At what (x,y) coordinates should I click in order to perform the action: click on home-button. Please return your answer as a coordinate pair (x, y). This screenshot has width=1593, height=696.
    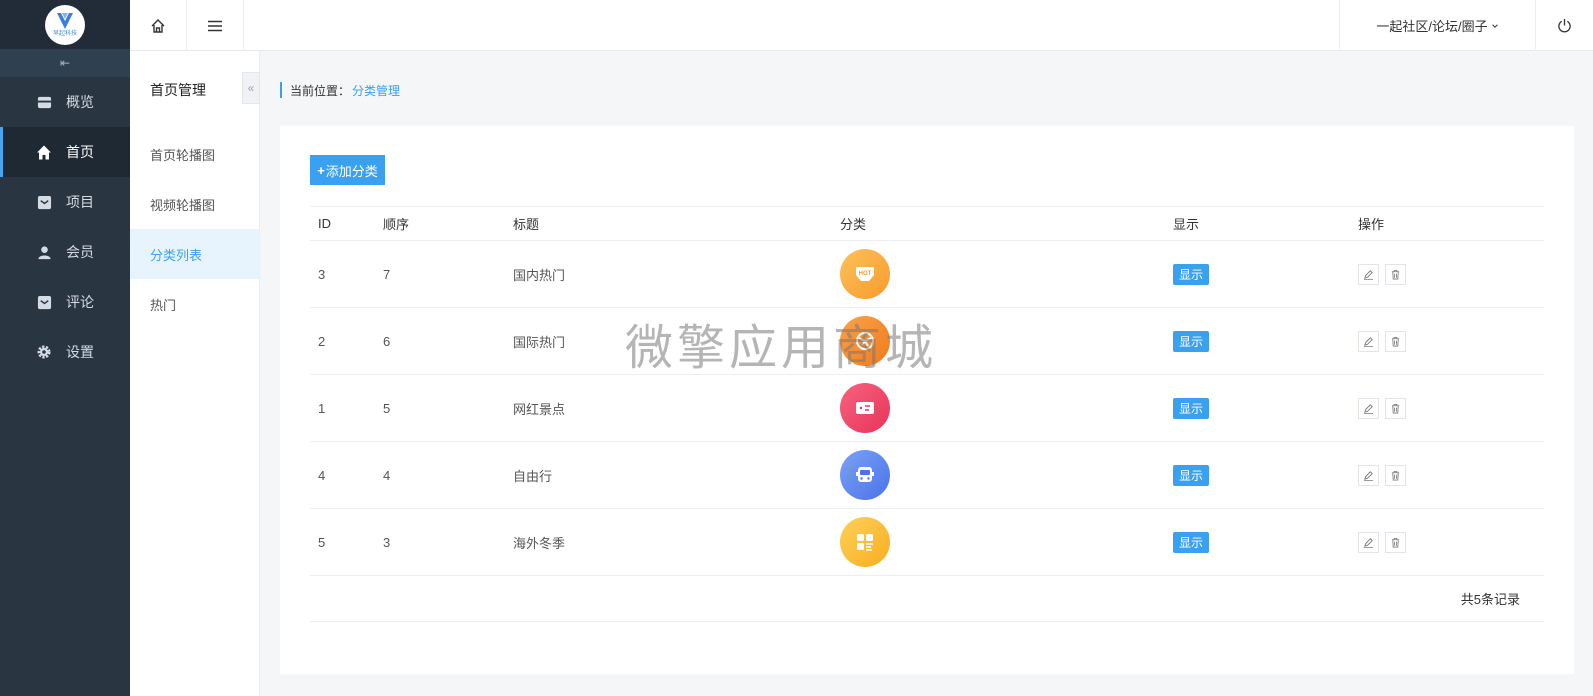
    Looking at the image, I should click on (158, 25).